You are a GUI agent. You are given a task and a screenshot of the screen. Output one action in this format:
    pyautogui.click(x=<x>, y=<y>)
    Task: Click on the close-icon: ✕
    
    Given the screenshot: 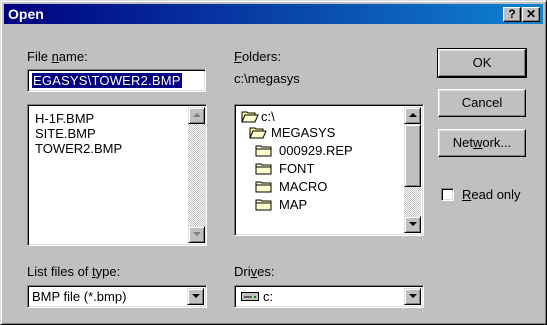 What is the action you would take?
    pyautogui.click(x=531, y=14)
    